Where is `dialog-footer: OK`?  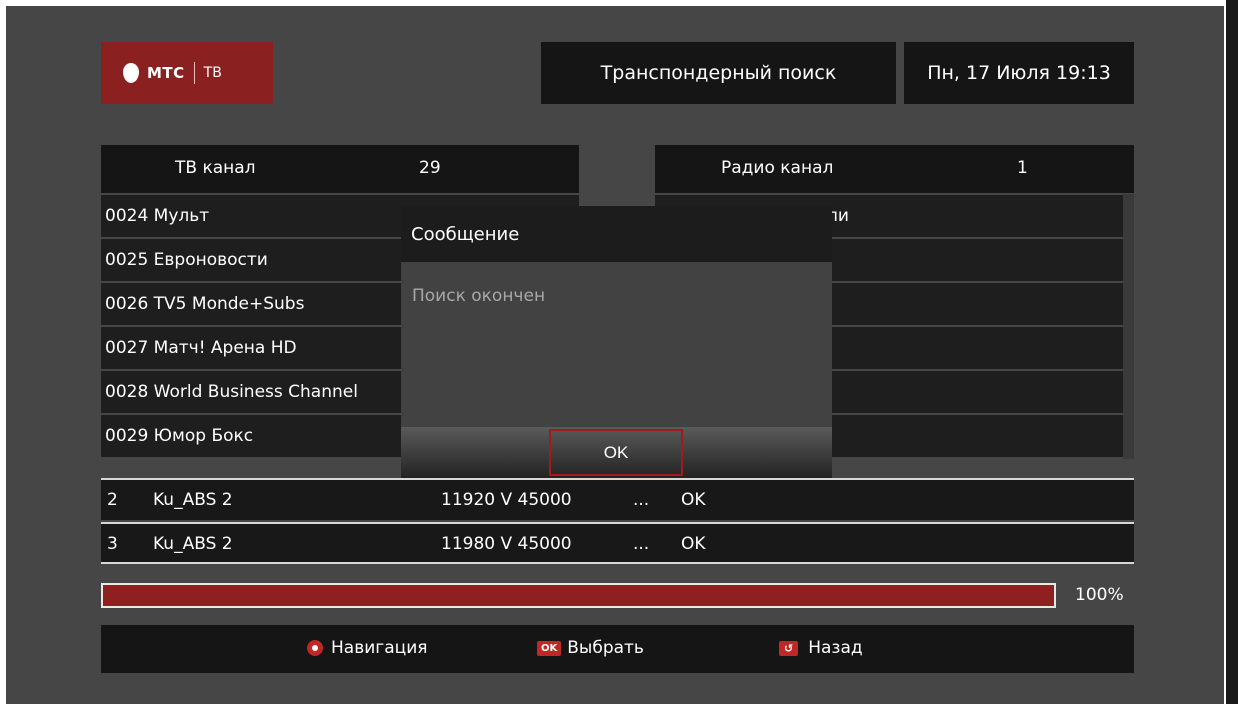 dialog-footer: OK is located at coordinates (616, 452).